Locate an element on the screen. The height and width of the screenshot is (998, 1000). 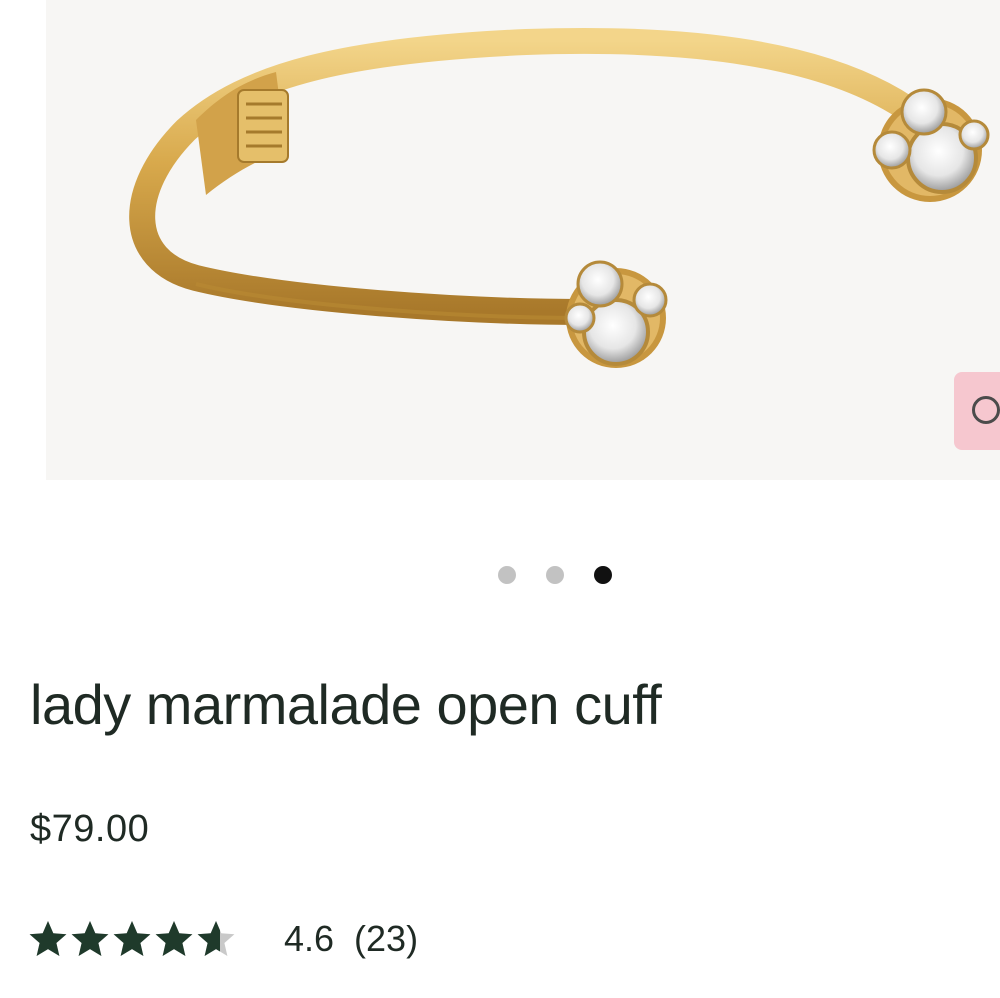
rating-row: 4.6 (23) is located at coordinates (223, 939).